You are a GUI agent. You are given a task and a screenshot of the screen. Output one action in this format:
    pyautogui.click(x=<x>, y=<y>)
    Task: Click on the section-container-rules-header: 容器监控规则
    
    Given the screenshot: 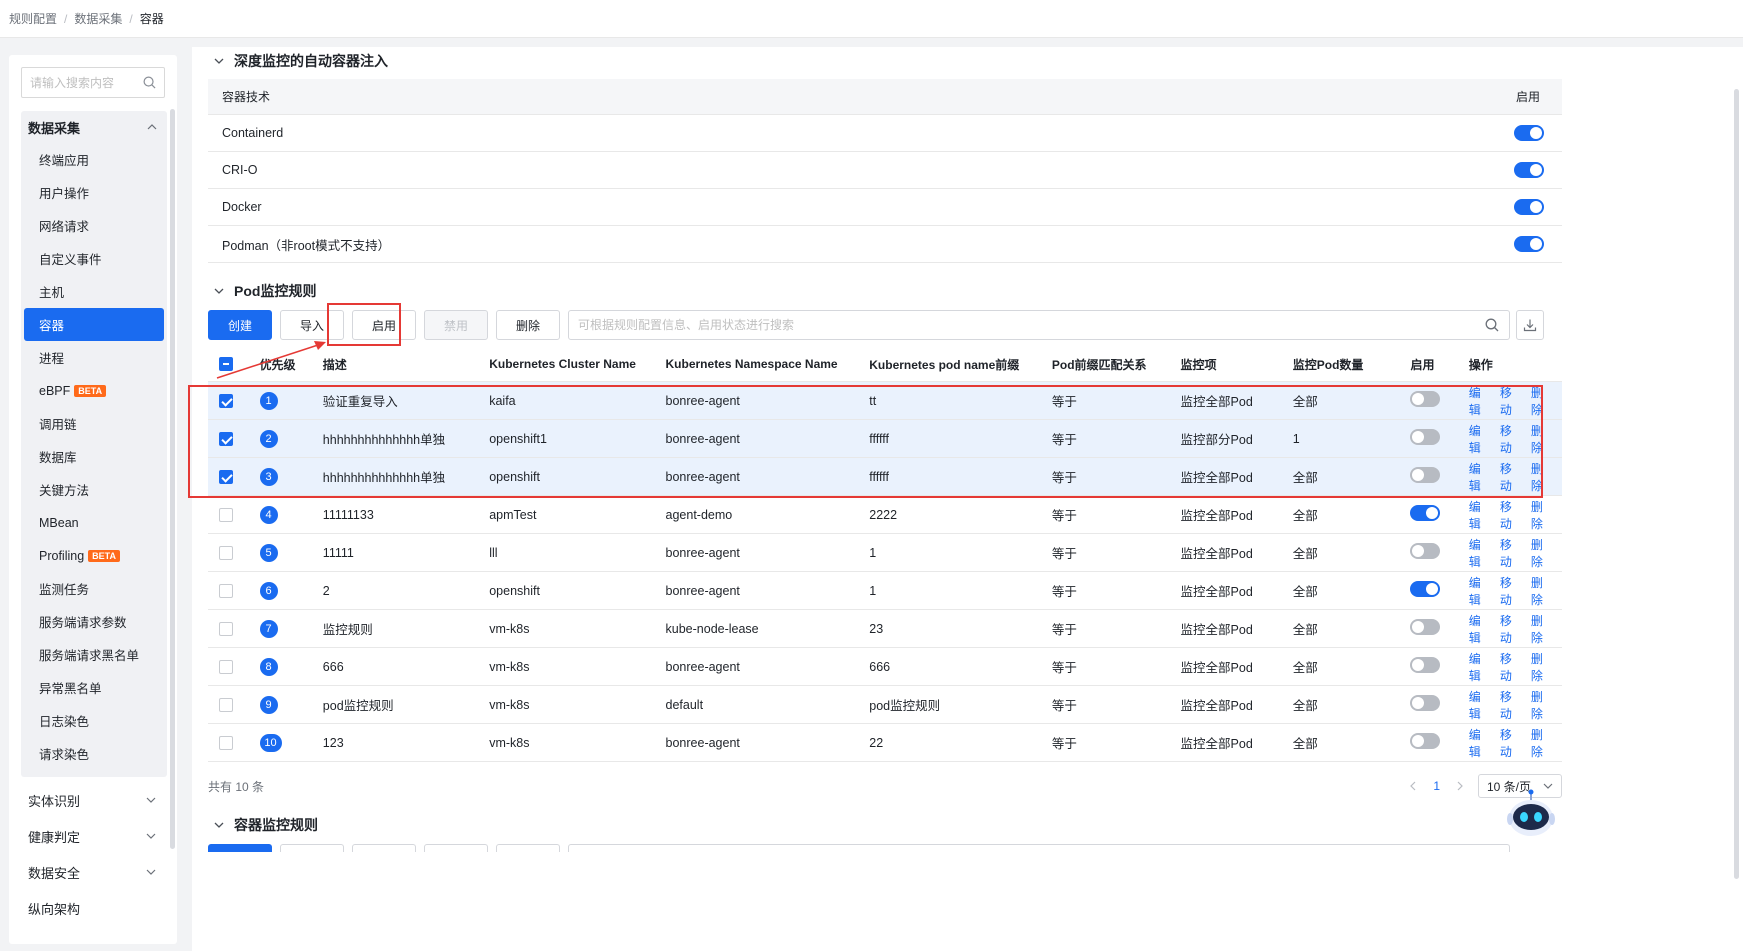 What is the action you would take?
    pyautogui.click(x=266, y=825)
    